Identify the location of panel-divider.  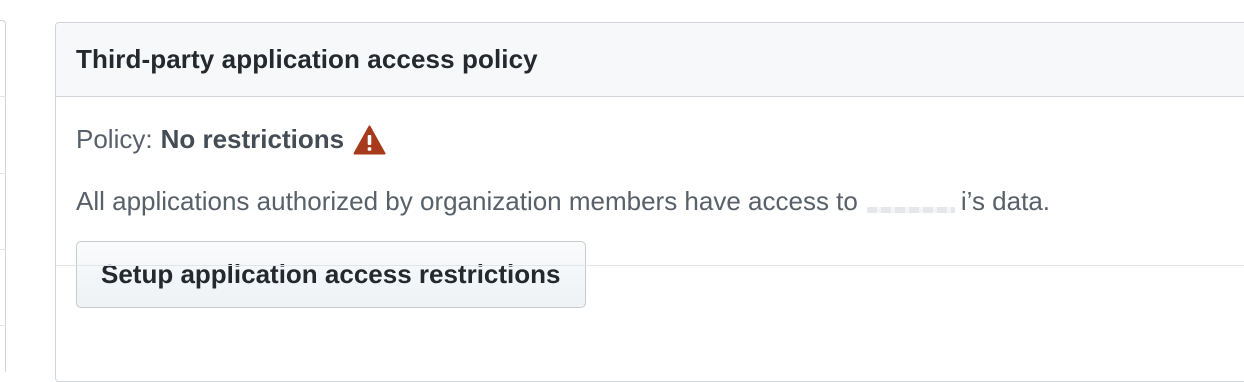
(650, 265).